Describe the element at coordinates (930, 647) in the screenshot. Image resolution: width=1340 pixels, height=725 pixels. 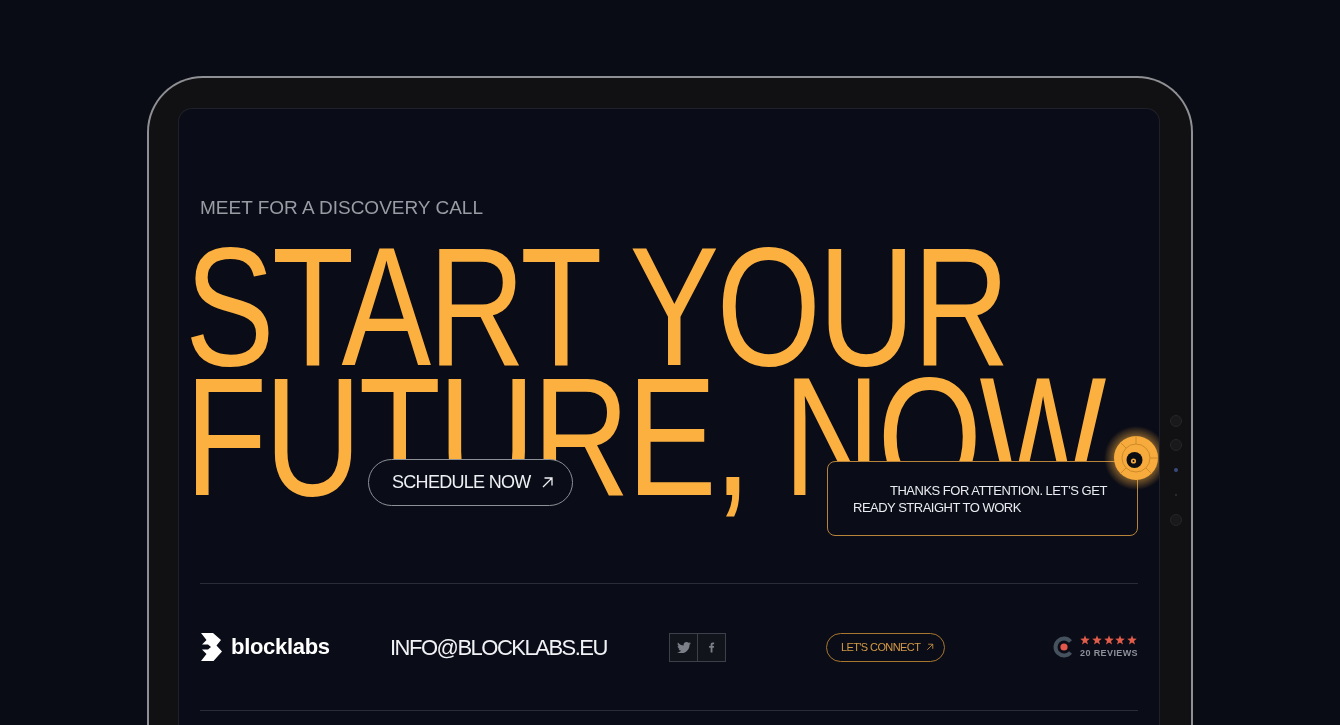
I see `arrow-up-right-icon` at that location.